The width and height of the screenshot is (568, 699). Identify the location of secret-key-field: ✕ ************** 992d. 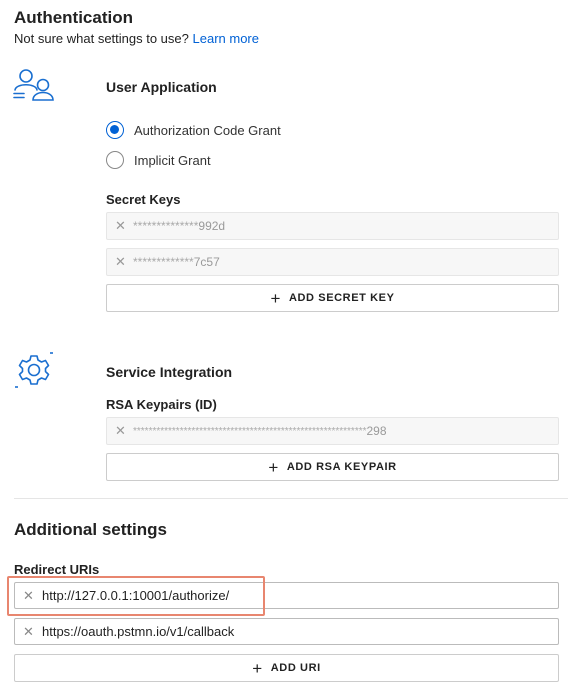
(332, 226).